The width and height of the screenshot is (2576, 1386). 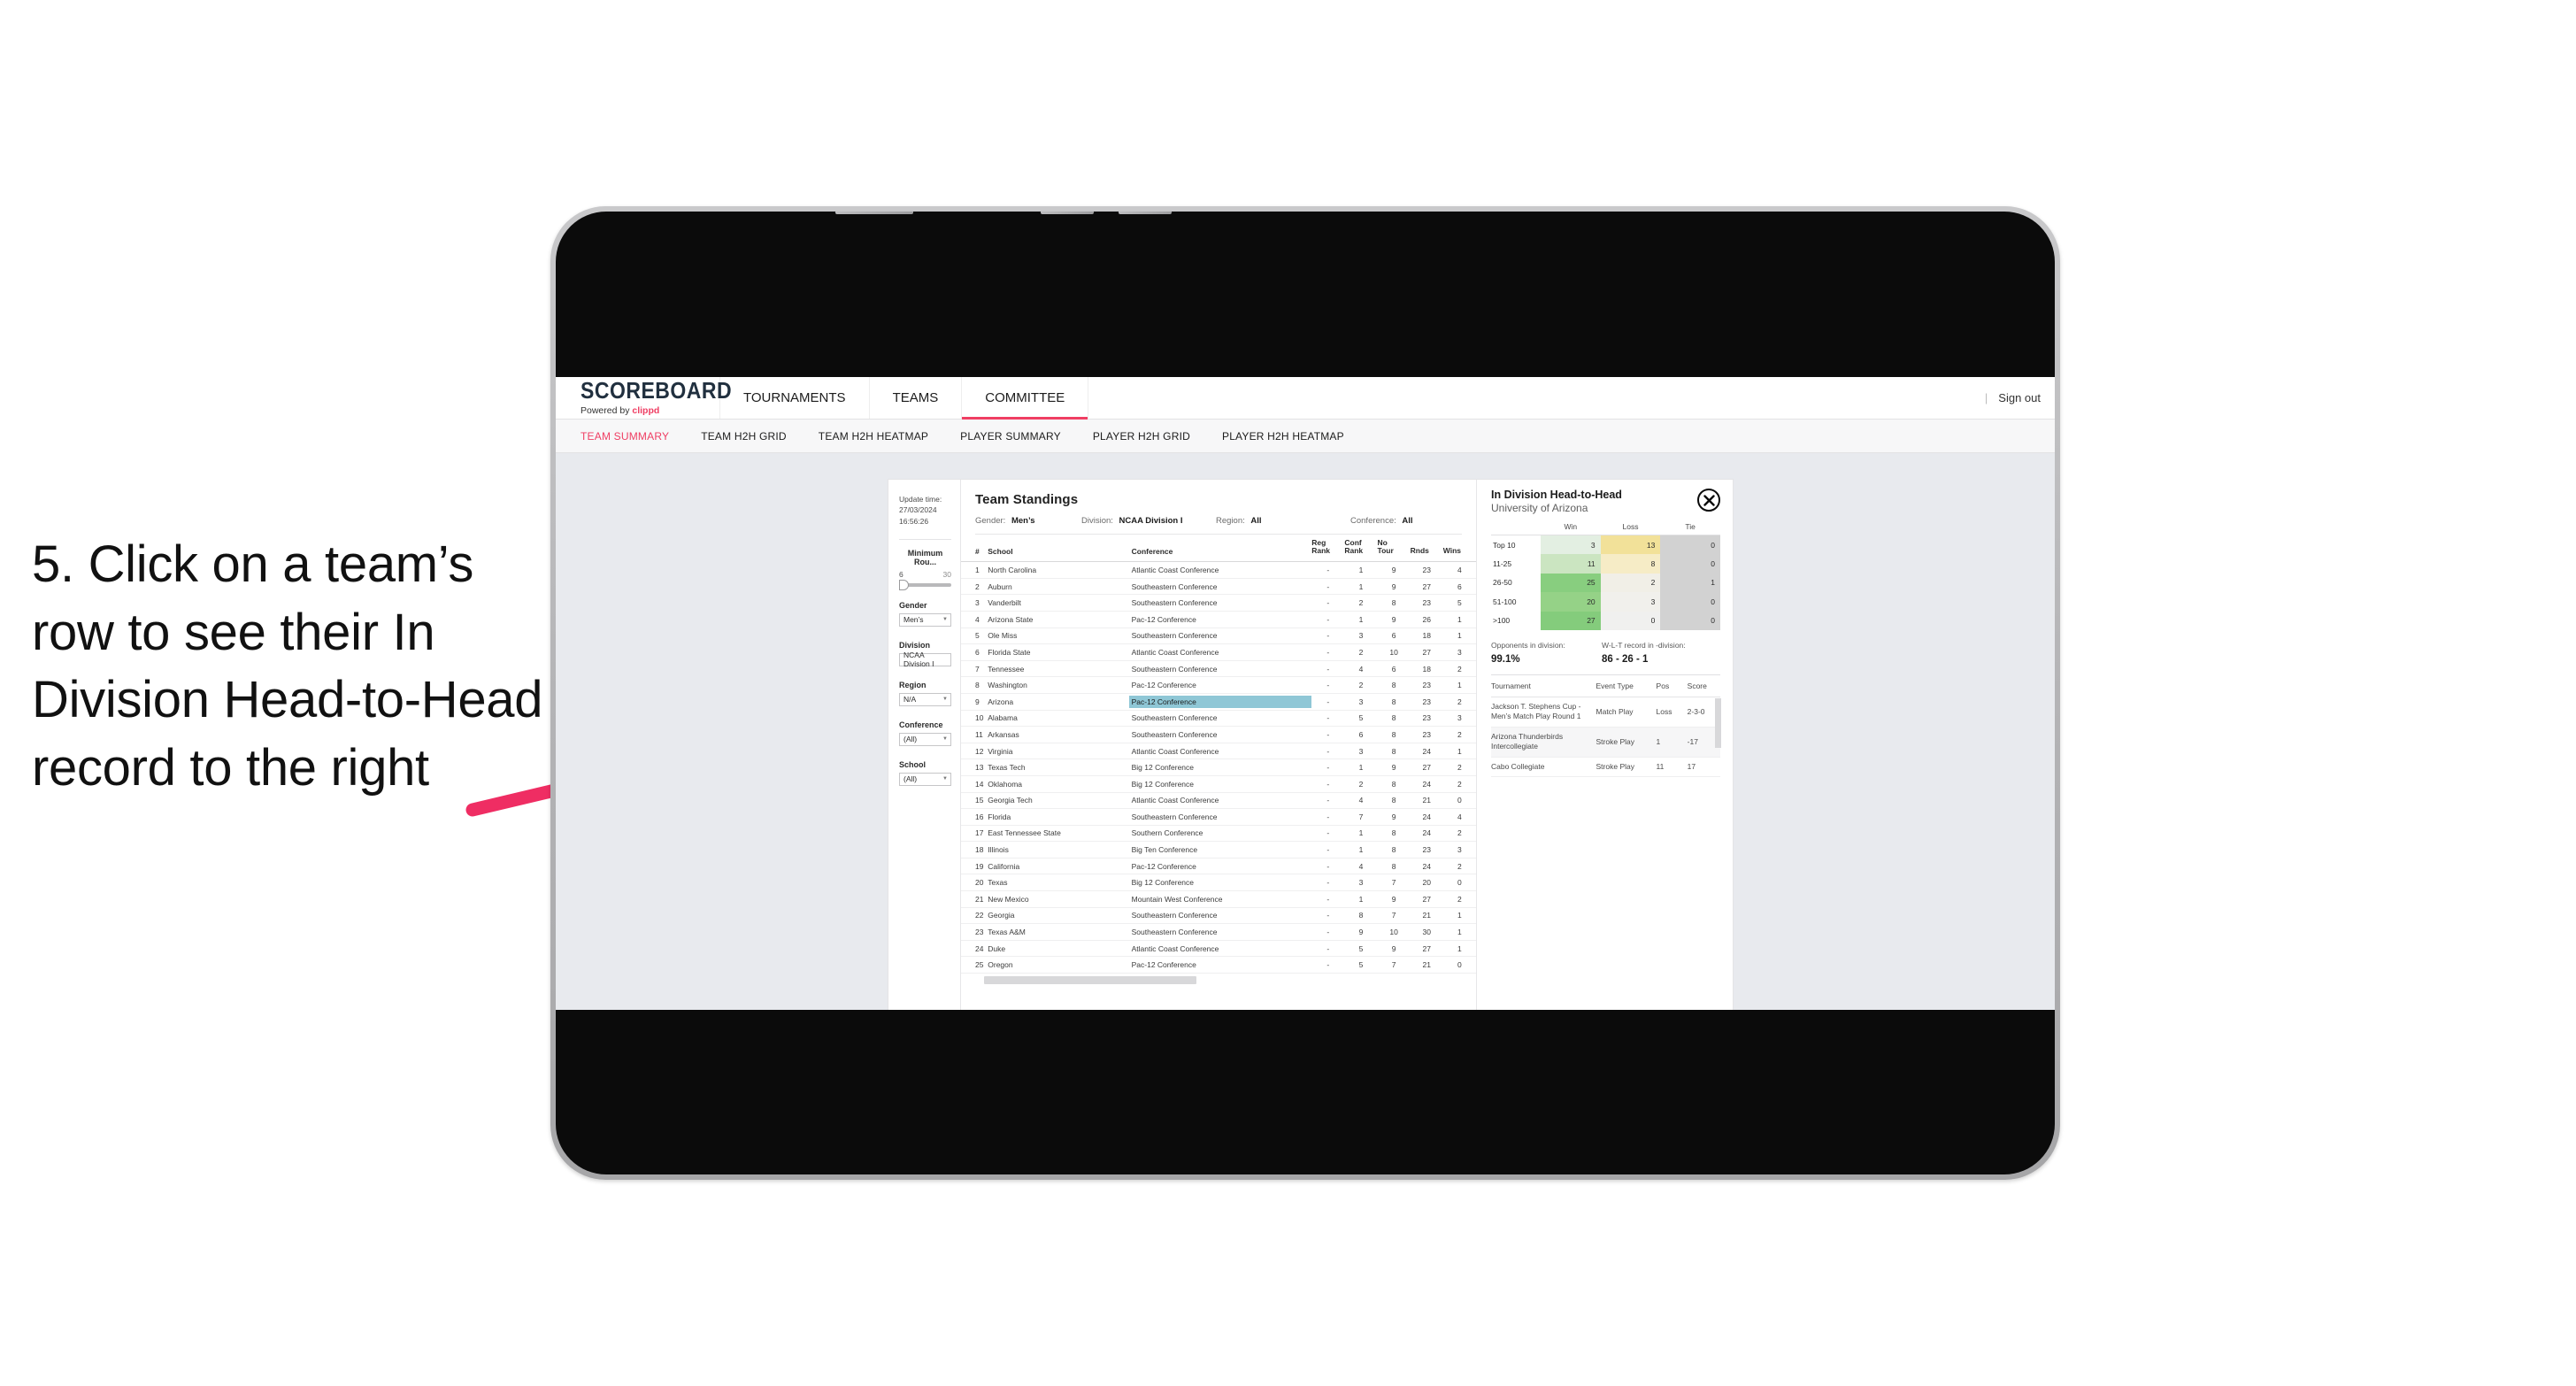 What do you see at coordinates (1060, 916) in the screenshot?
I see `row-school: Georgia` at bounding box center [1060, 916].